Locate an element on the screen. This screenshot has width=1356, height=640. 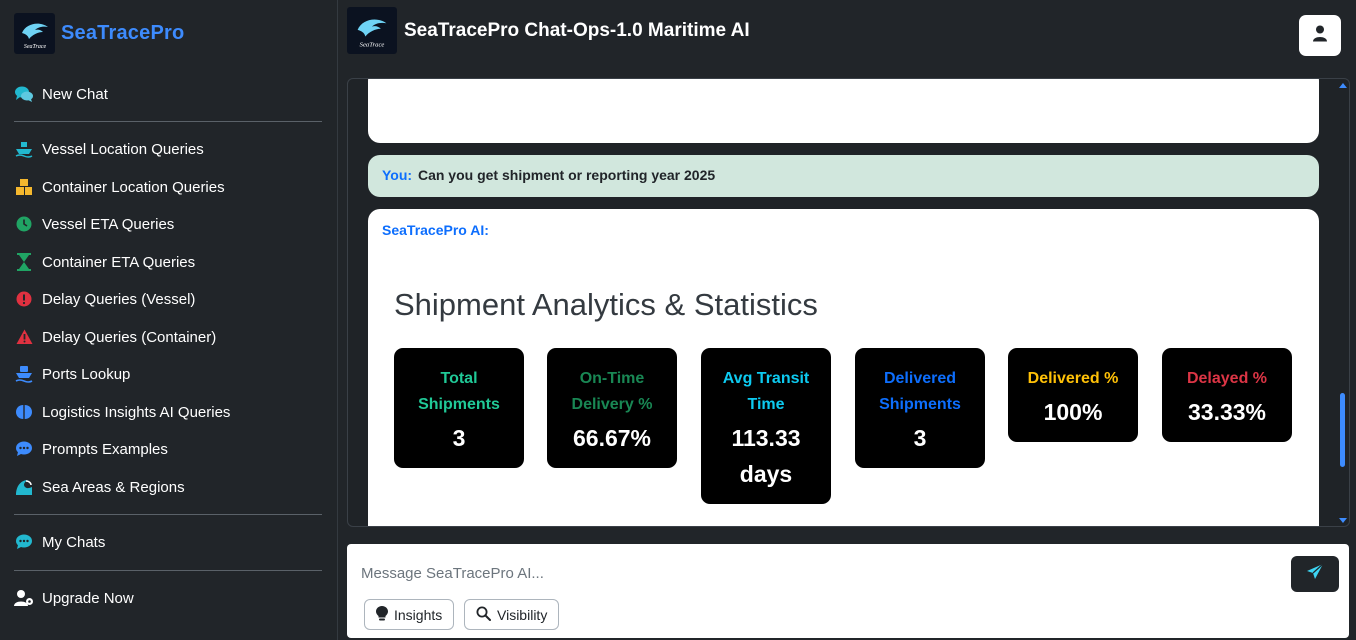
sidebar-item-label: Container Location Queries is located at coordinates (133, 187).